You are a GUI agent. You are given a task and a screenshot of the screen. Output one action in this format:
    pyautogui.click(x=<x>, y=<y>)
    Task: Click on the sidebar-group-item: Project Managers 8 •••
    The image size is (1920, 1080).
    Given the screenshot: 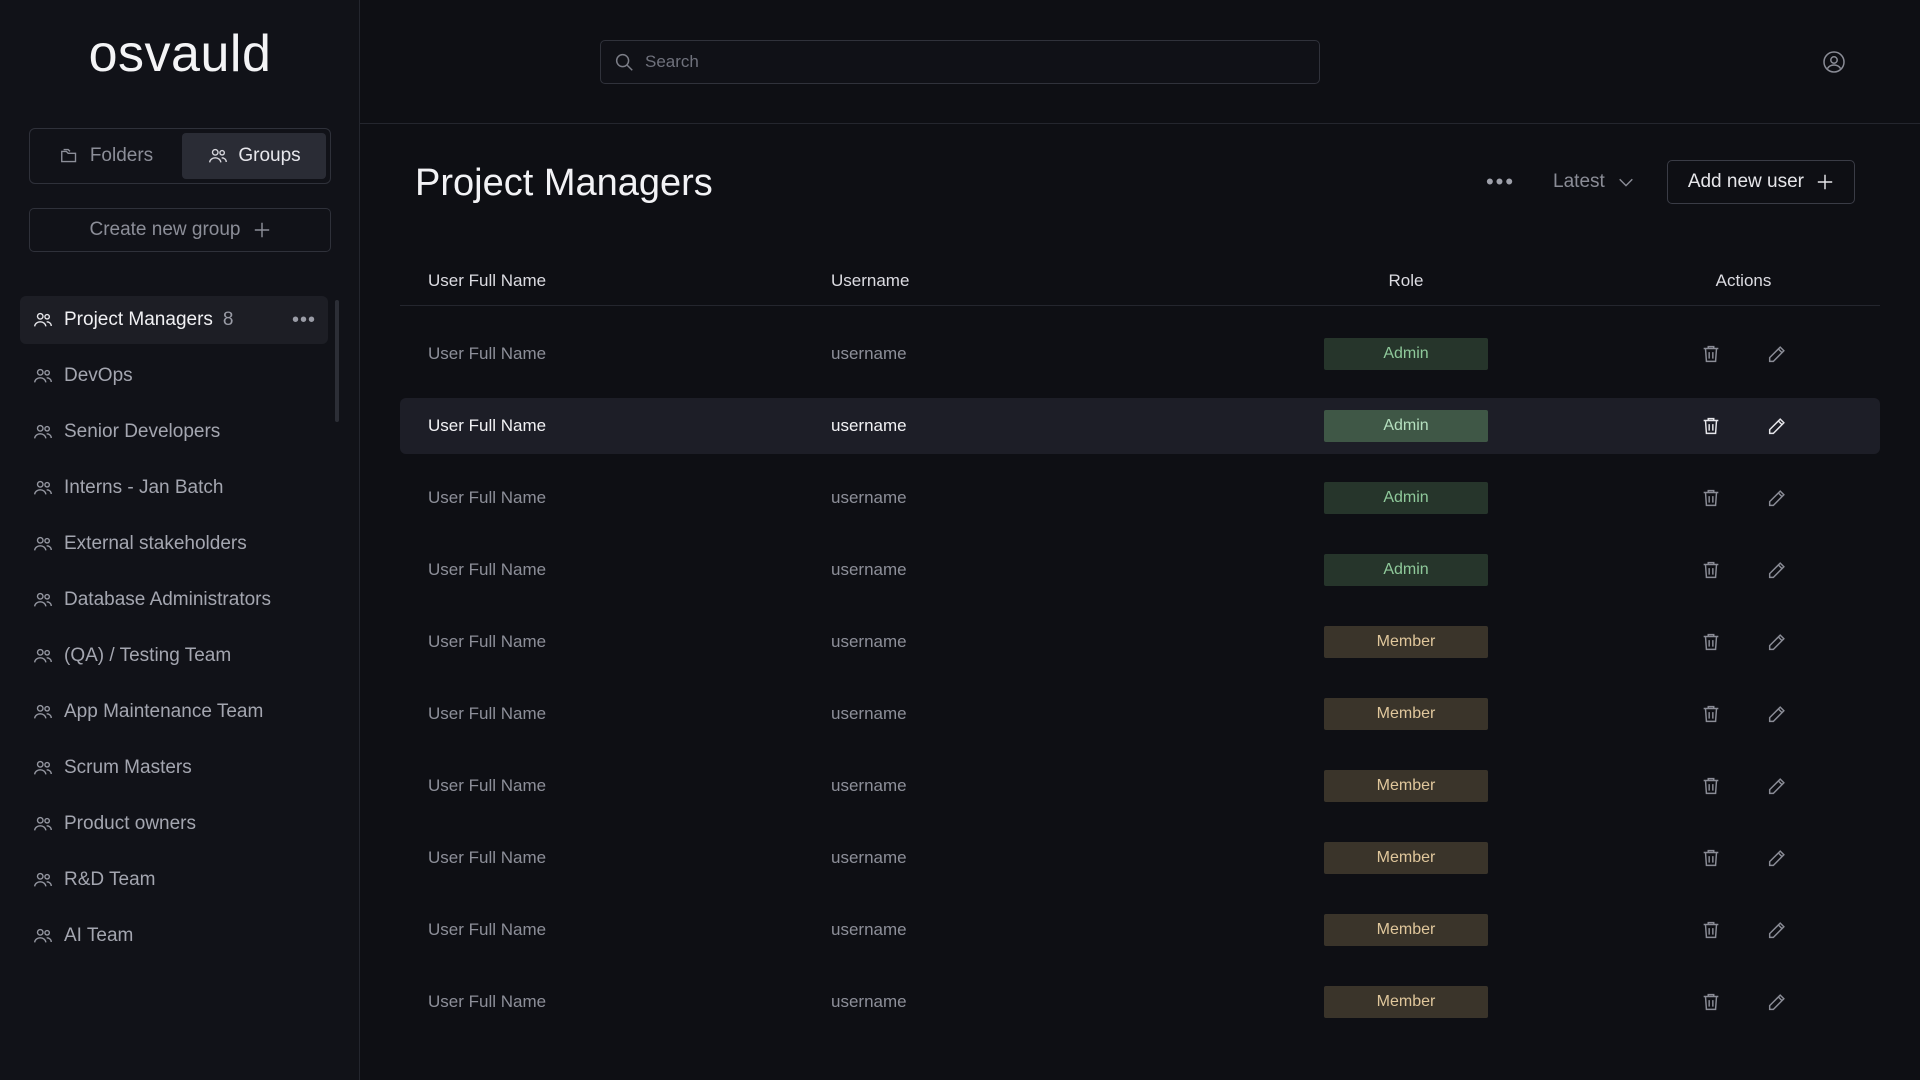 What is the action you would take?
    pyautogui.click(x=174, y=320)
    